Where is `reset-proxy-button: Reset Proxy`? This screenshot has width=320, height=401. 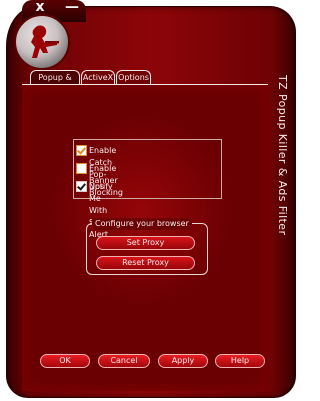 reset-proxy-button: Reset Proxy is located at coordinates (145, 263).